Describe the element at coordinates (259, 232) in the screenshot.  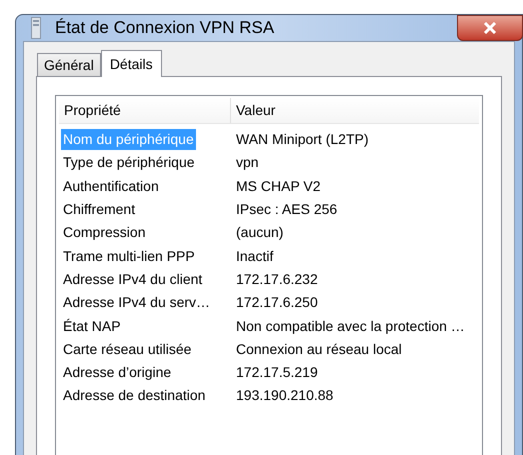
I see `value-cell-text: (aucun)` at that location.